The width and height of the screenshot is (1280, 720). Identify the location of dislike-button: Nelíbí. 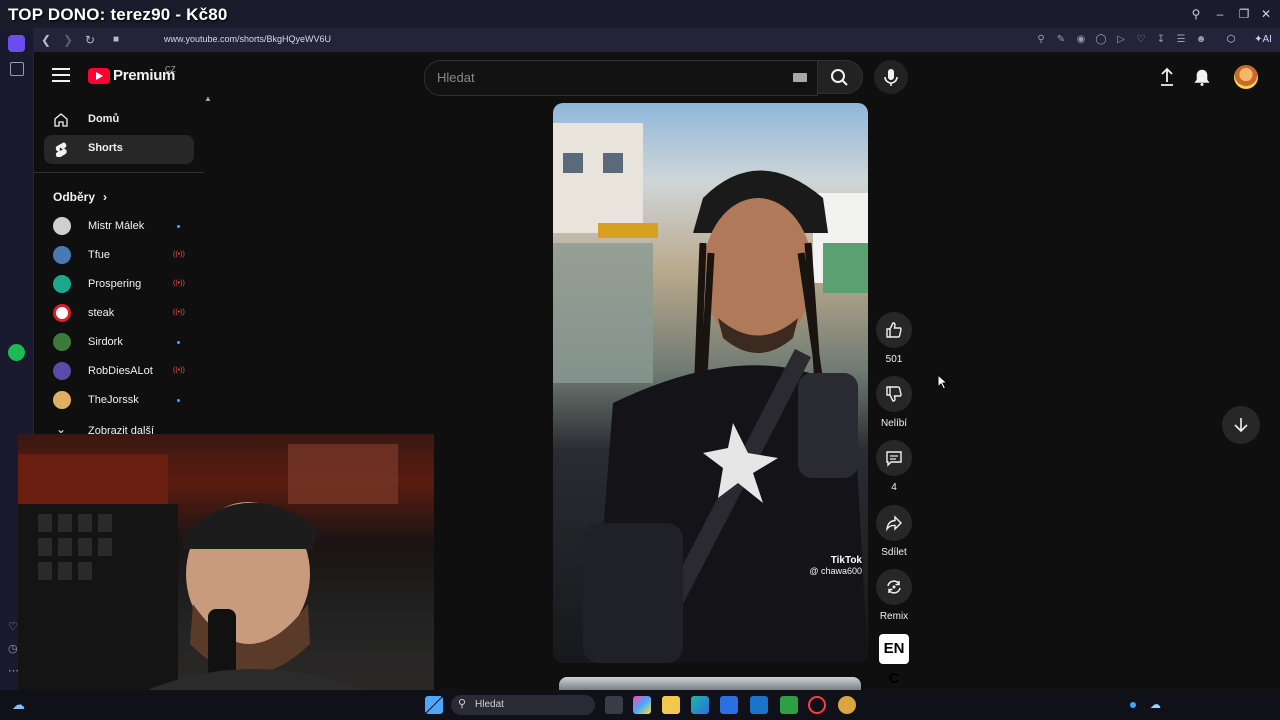
(894, 402).